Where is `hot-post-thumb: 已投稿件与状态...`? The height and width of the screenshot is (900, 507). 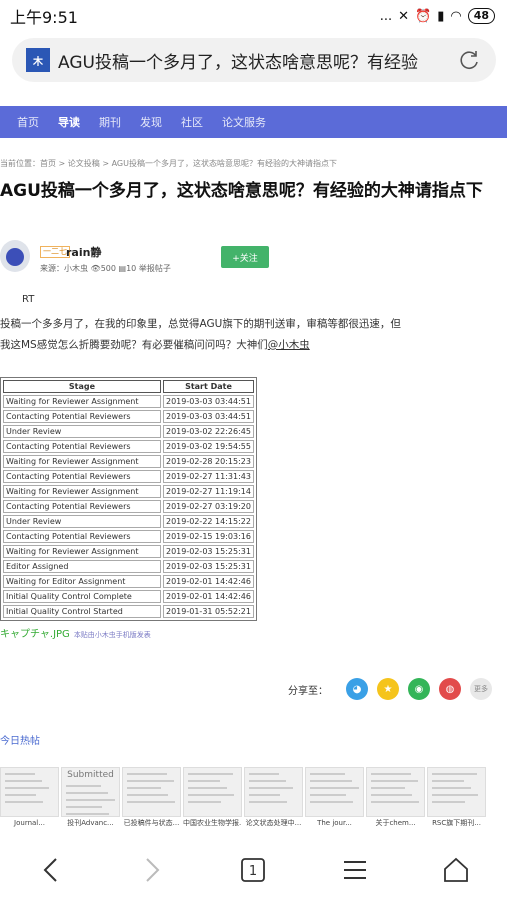 hot-post-thumb: 已投稿件与状态... is located at coordinates (151, 798).